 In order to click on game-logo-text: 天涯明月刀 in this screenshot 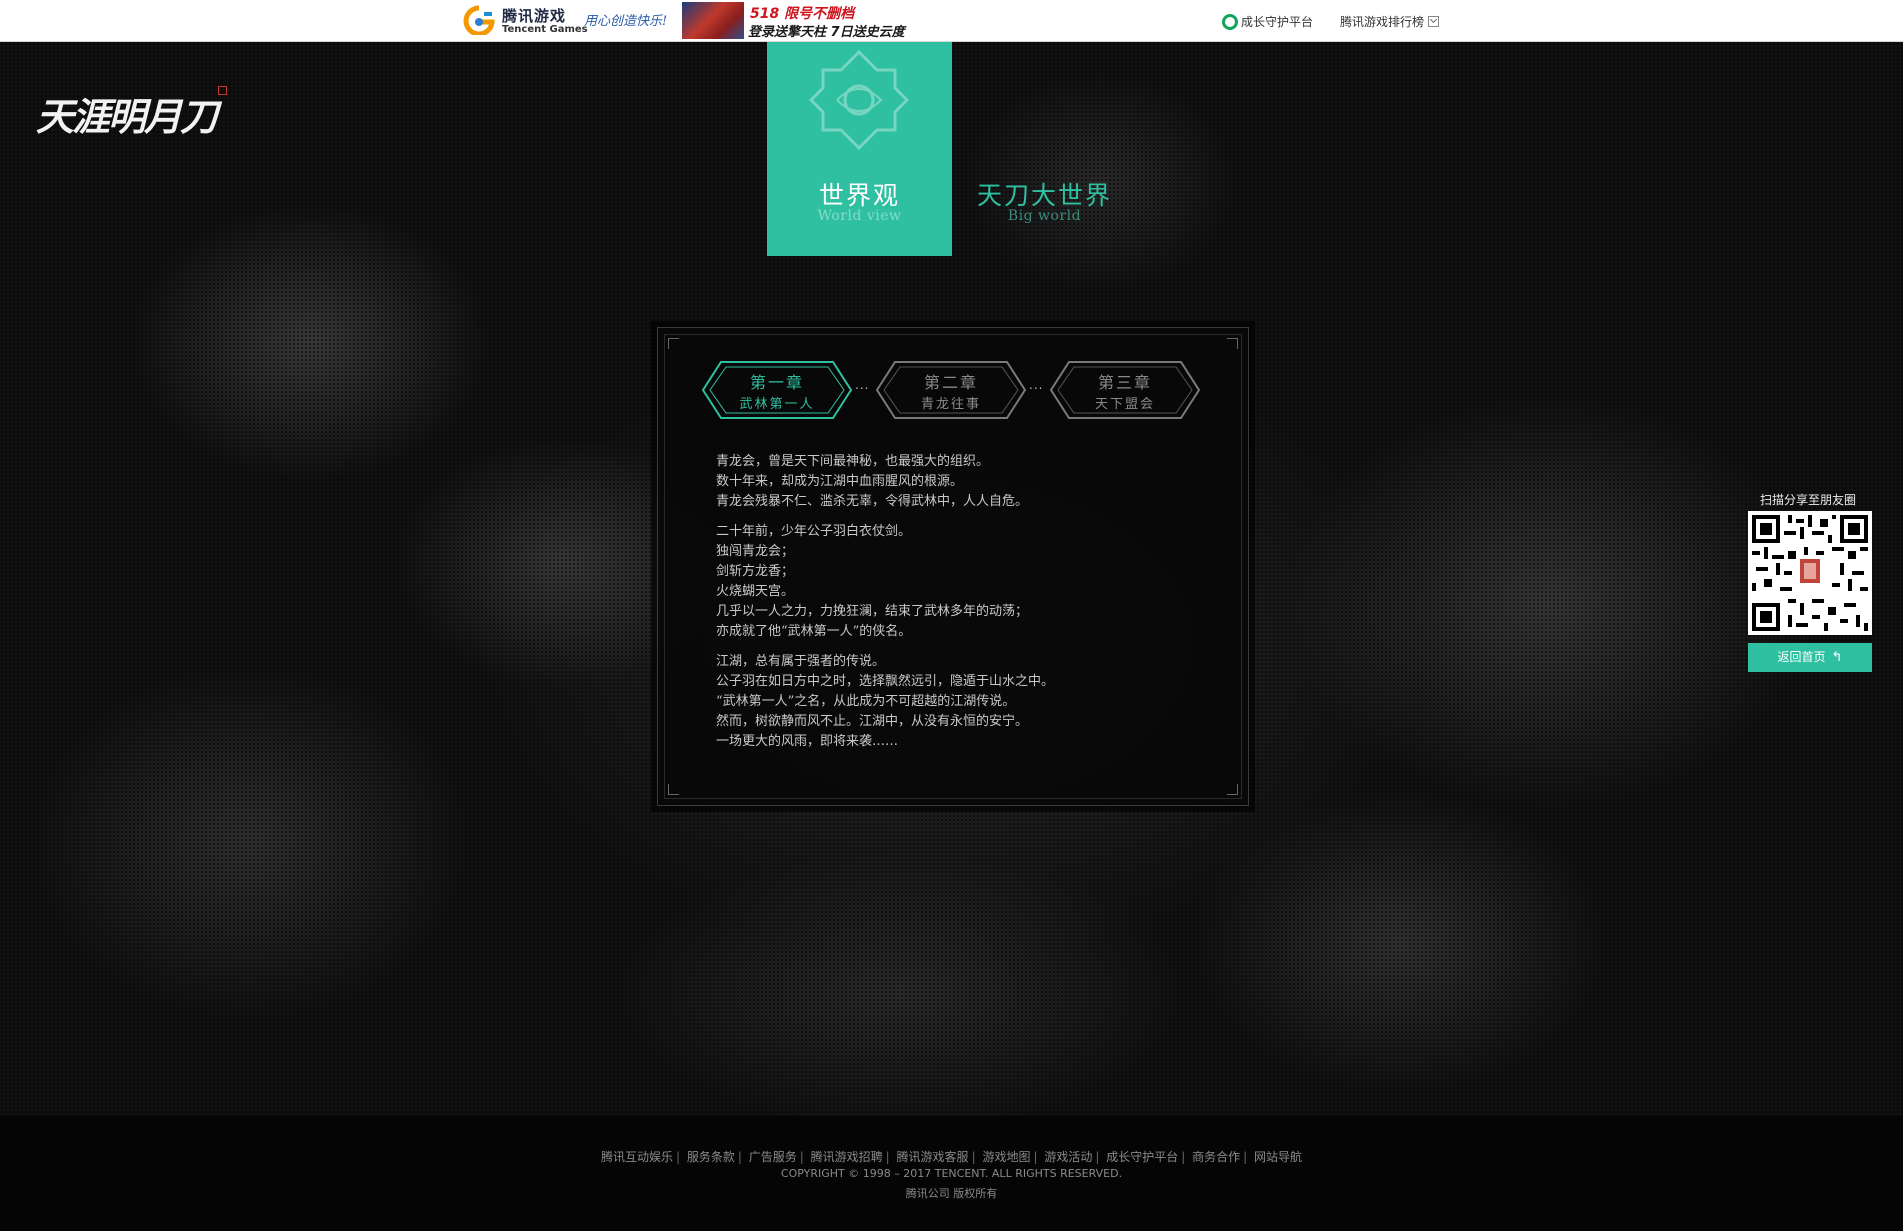, I will do `click(127, 116)`.